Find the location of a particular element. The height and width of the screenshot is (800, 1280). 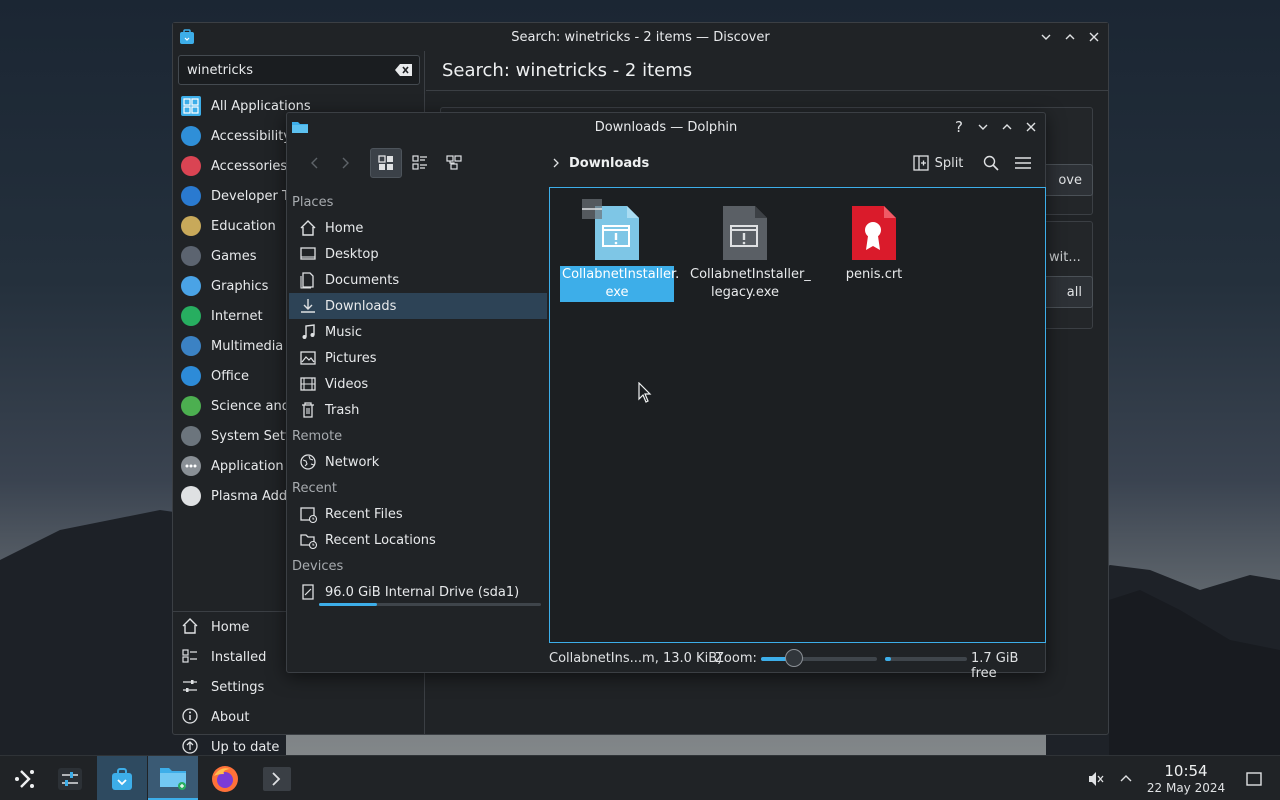

chevron-right-icon is located at coordinates (556, 163).